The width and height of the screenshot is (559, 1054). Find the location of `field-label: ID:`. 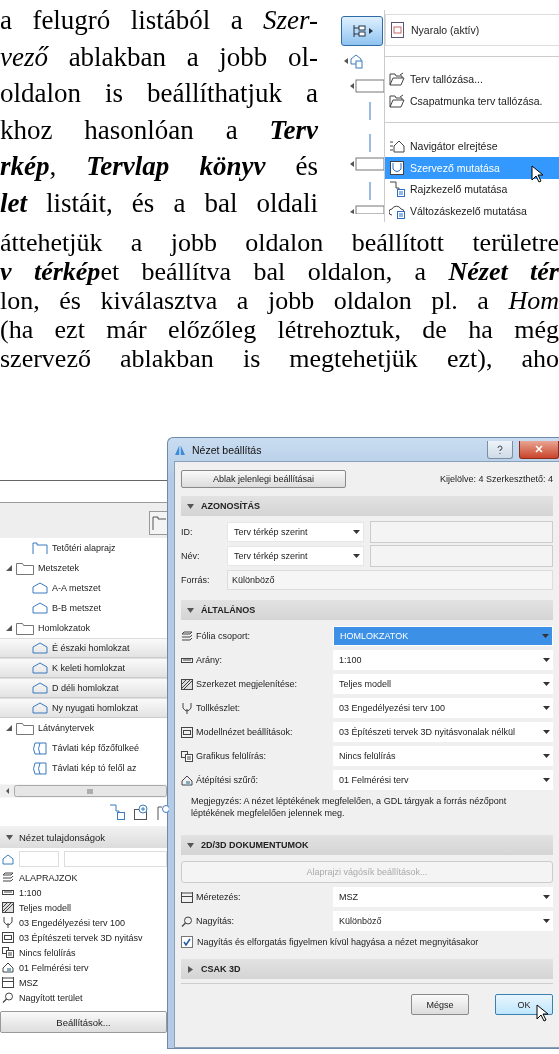

field-label: ID: is located at coordinates (187, 532).